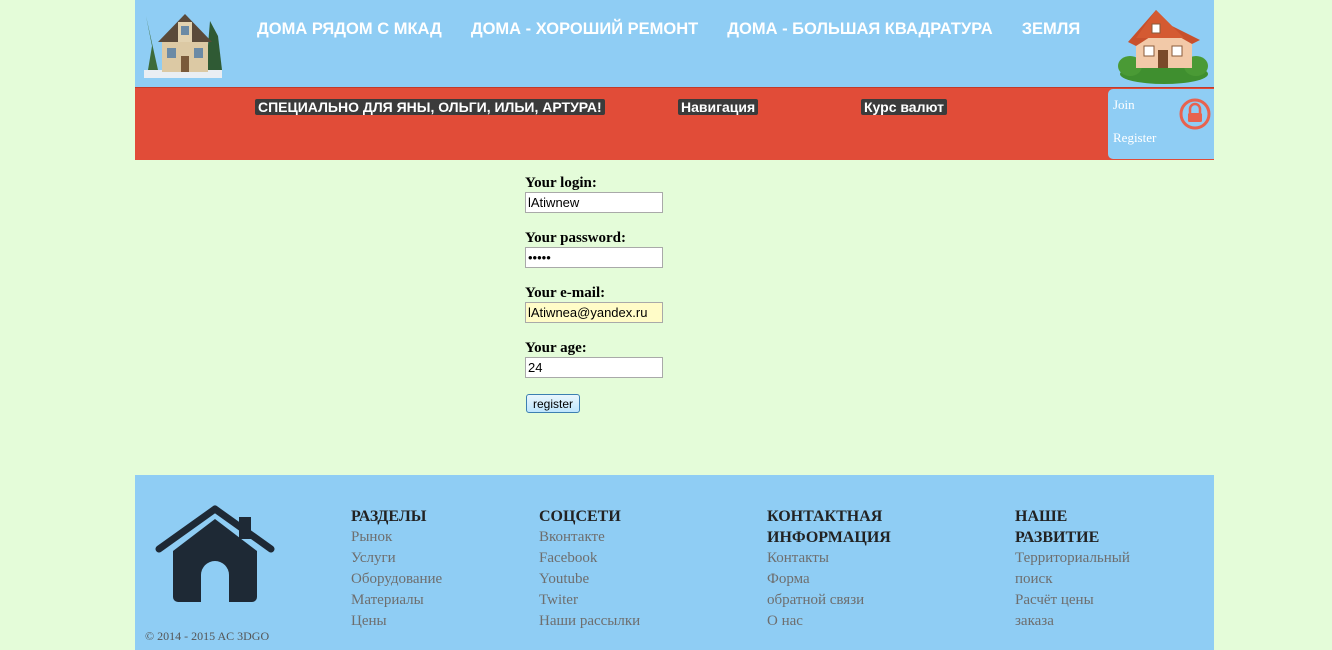 The width and height of the screenshot is (1332, 650). I want to click on footer-link-youtube: Youtube, so click(589, 579).